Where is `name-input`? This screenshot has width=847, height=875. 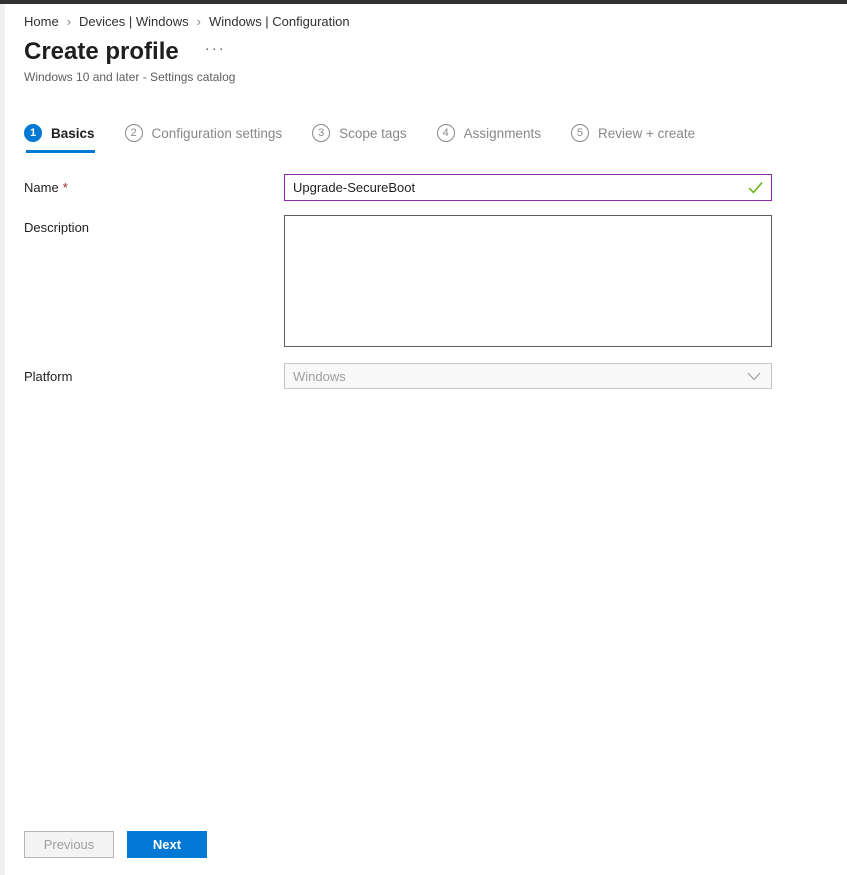
name-input is located at coordinates (528, 188).